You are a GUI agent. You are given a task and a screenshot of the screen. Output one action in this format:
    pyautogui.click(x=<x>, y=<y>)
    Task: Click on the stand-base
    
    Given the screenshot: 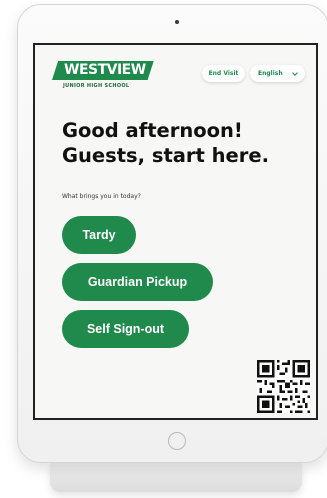 What is the action you would take?
    pyautogui.click(x=176, y=477)
    